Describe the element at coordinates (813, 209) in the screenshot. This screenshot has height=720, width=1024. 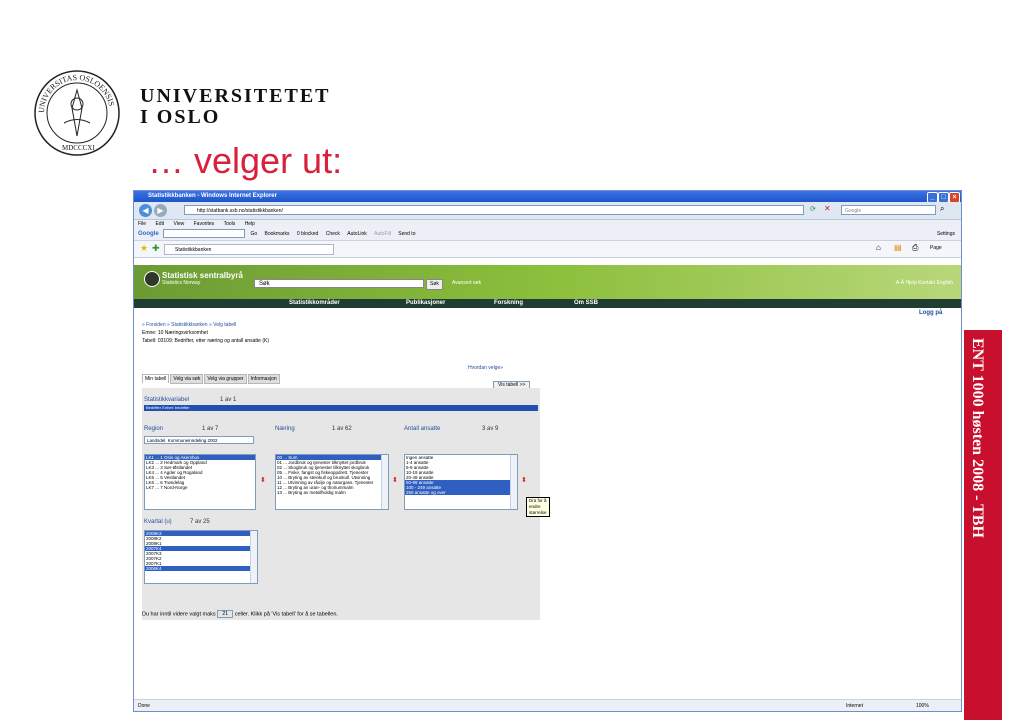
I see `refresh-icon: ⟳` at that location.